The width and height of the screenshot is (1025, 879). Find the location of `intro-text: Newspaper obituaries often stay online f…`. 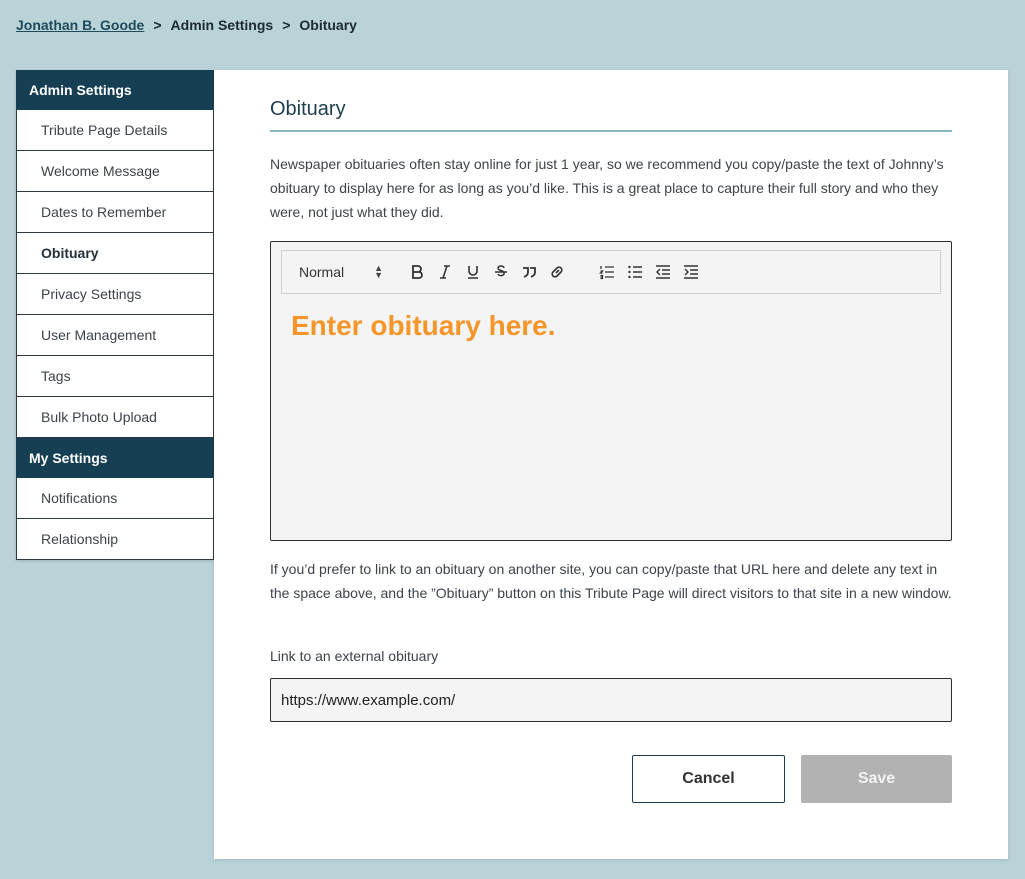

intro-text: Newspaper obituaries often stay online f… is located at coordinates (607, 188).